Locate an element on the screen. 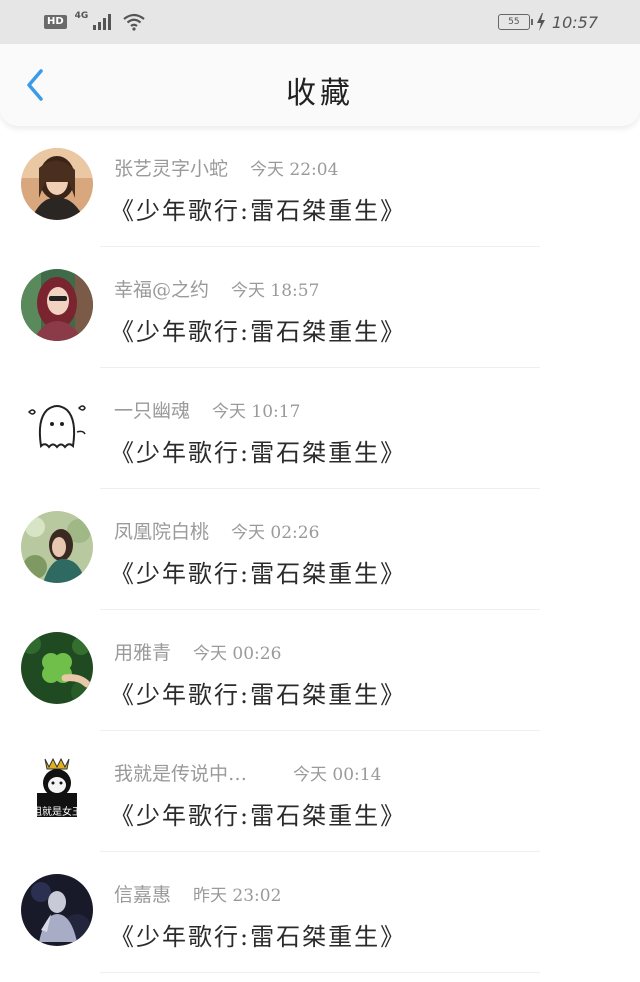 The height and width of the screenshot is (982, 640). item-meta: 幸福@之约 今天 18:57 is located at coordinates (217, 288).